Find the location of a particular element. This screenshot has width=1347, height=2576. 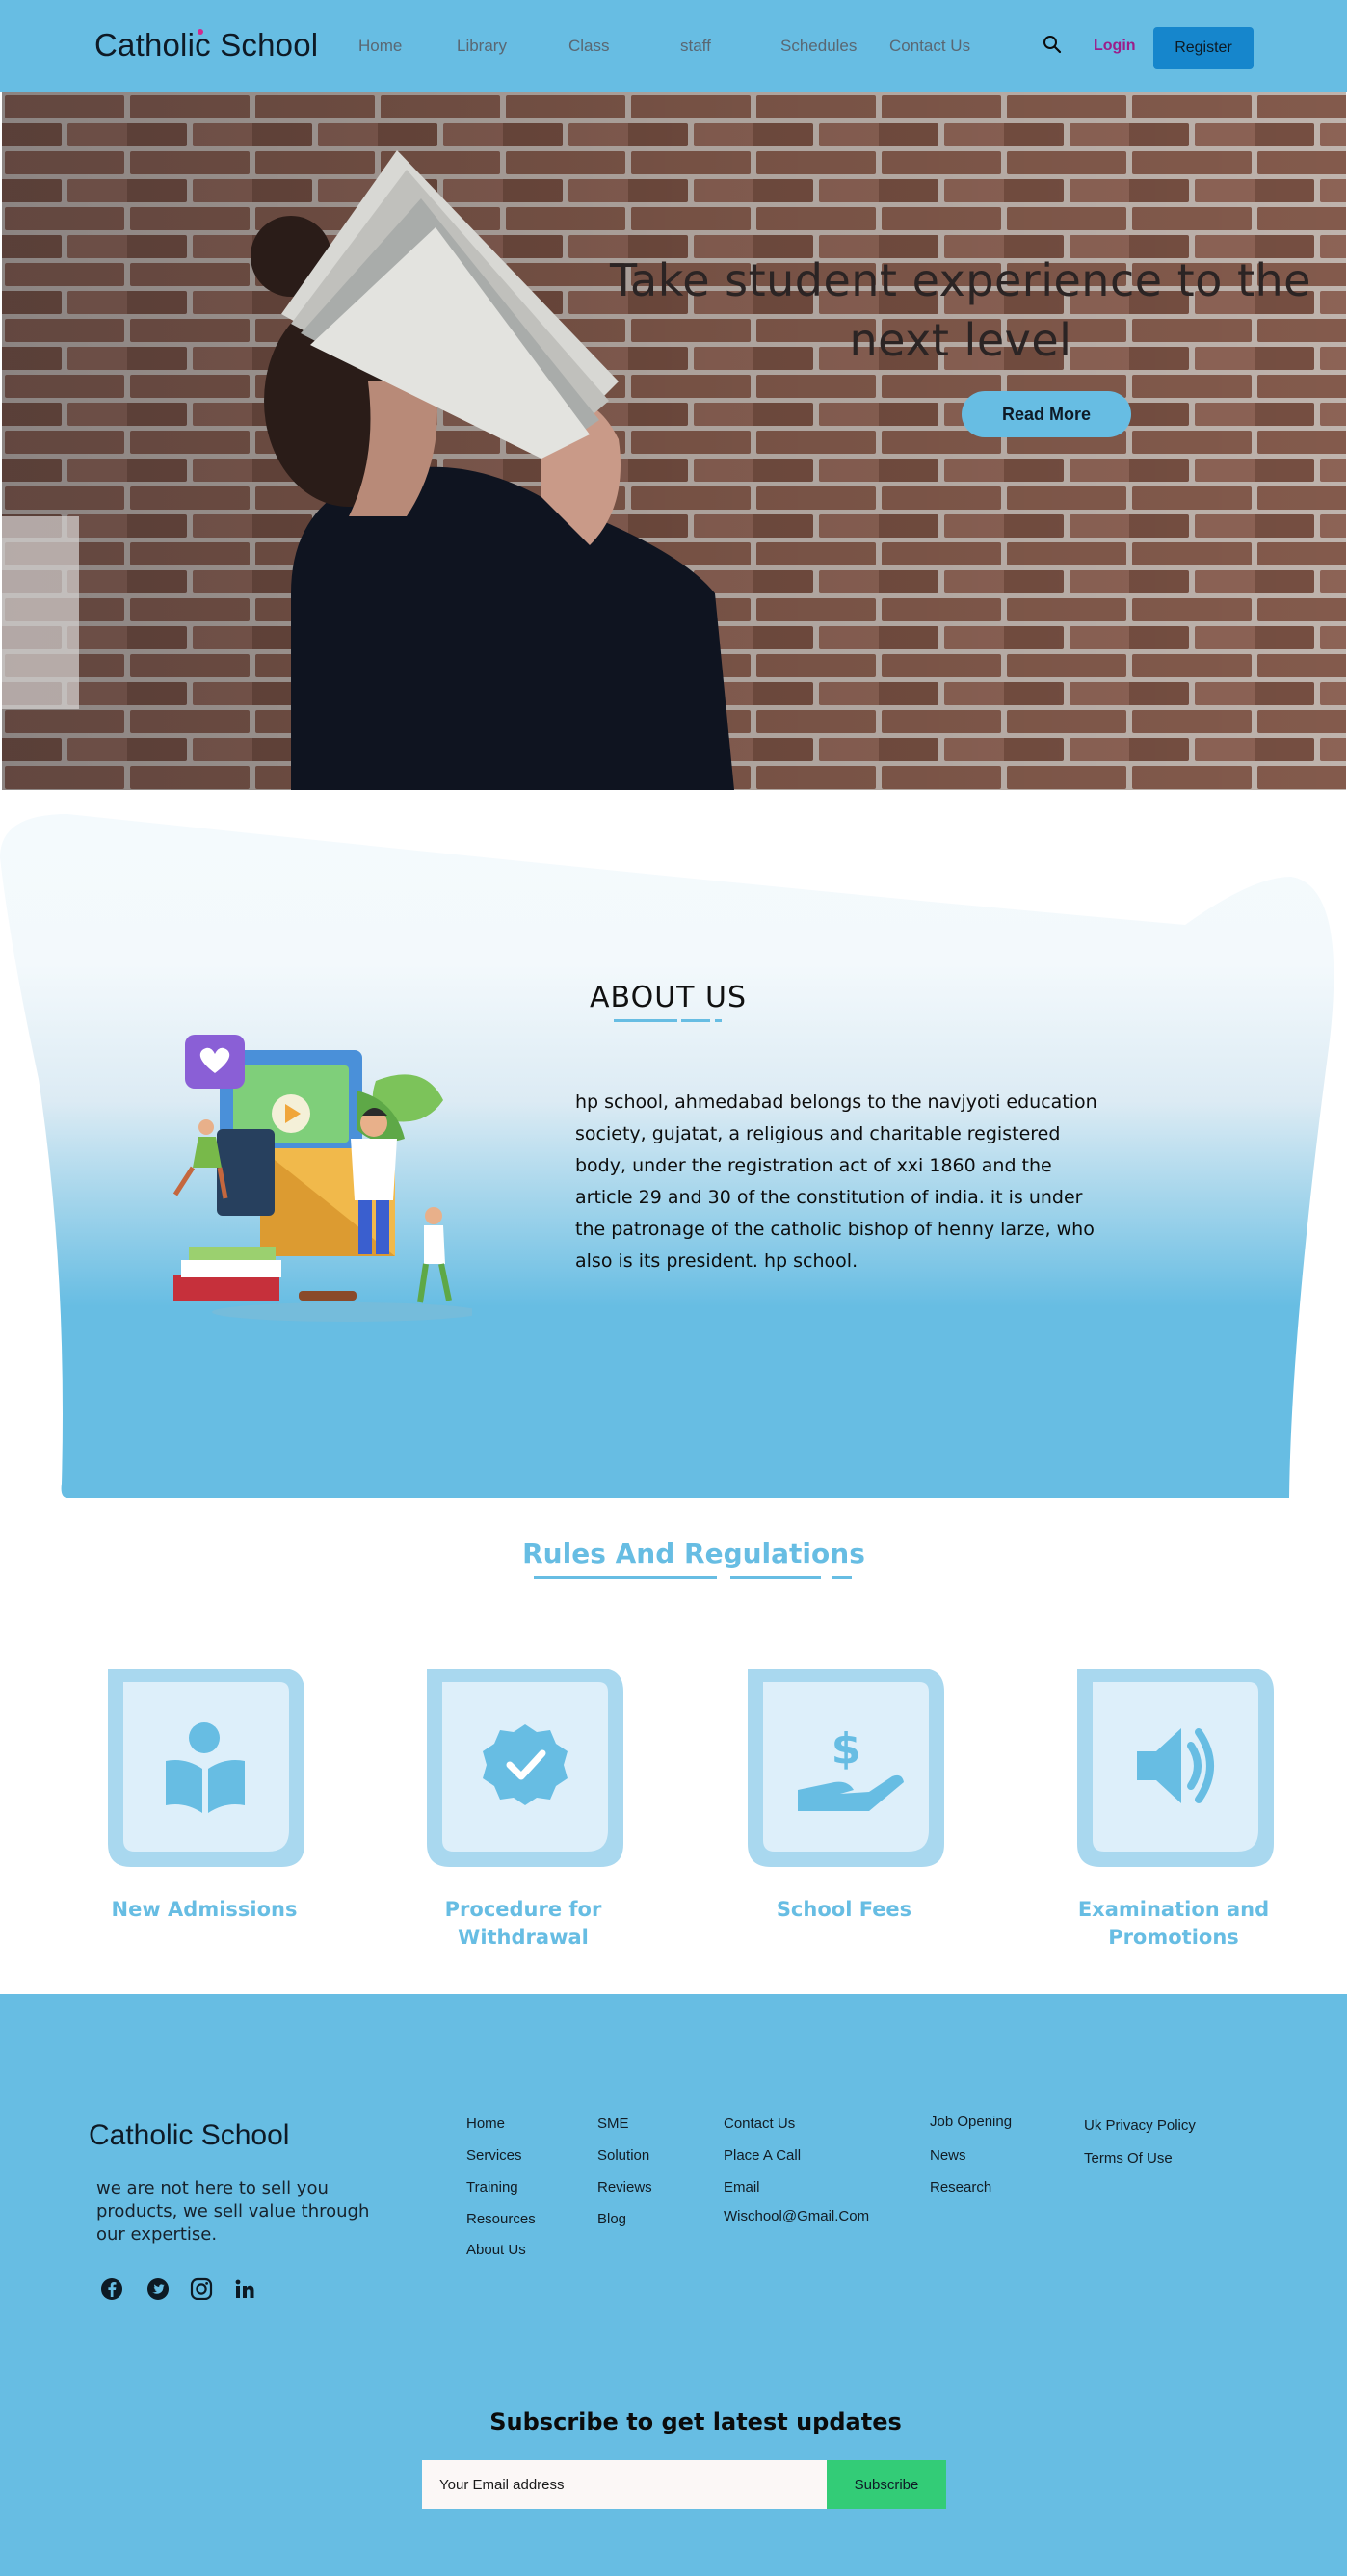

dollar-hand-icon: $ is located at coordinates (851, 1767).